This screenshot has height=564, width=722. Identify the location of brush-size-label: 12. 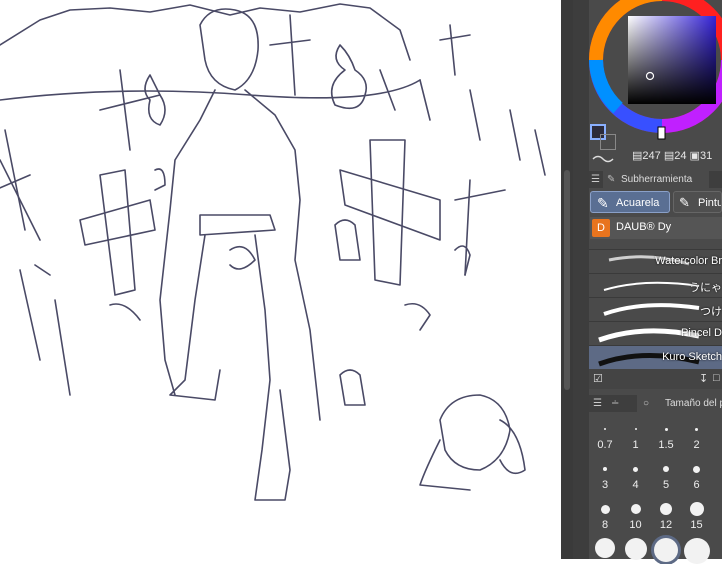
(666, 525).